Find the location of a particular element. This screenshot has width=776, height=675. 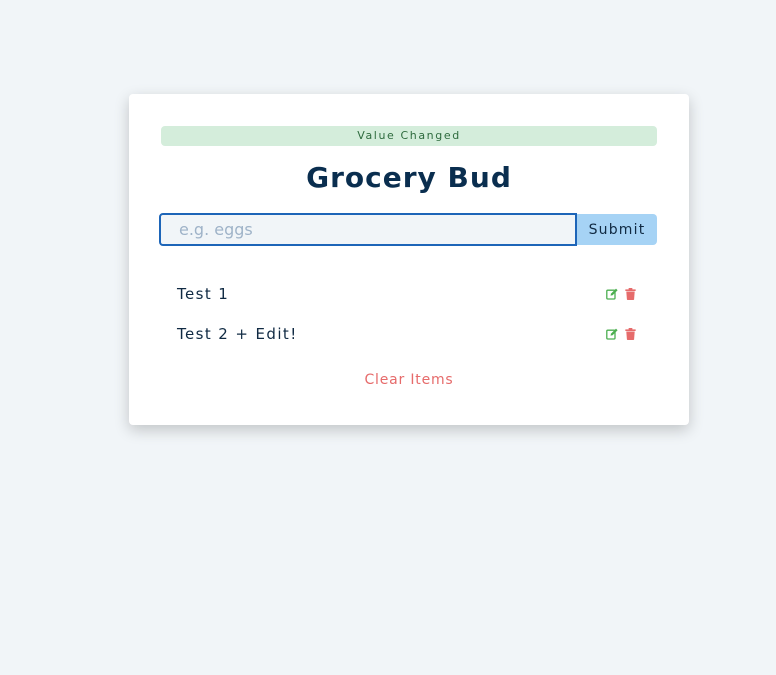

item-title: Test 2 + Edit! is located at coordinates (237, 334).